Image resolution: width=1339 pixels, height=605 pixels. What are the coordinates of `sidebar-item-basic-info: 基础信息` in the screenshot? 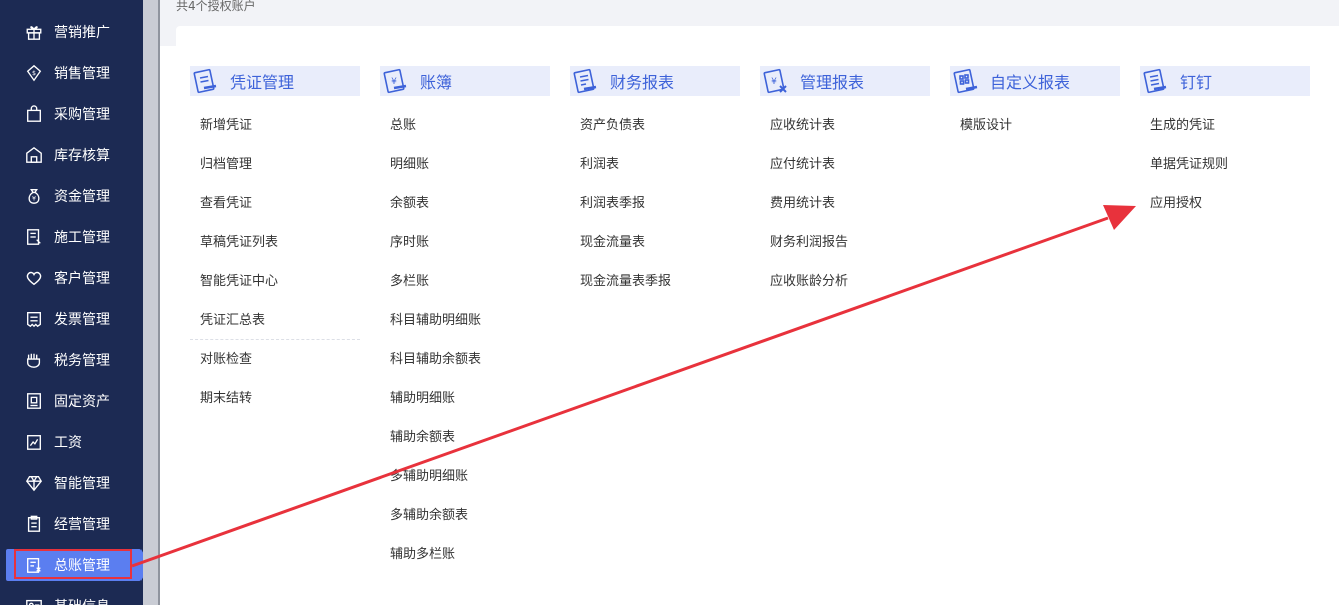 It's located at (71, 595).